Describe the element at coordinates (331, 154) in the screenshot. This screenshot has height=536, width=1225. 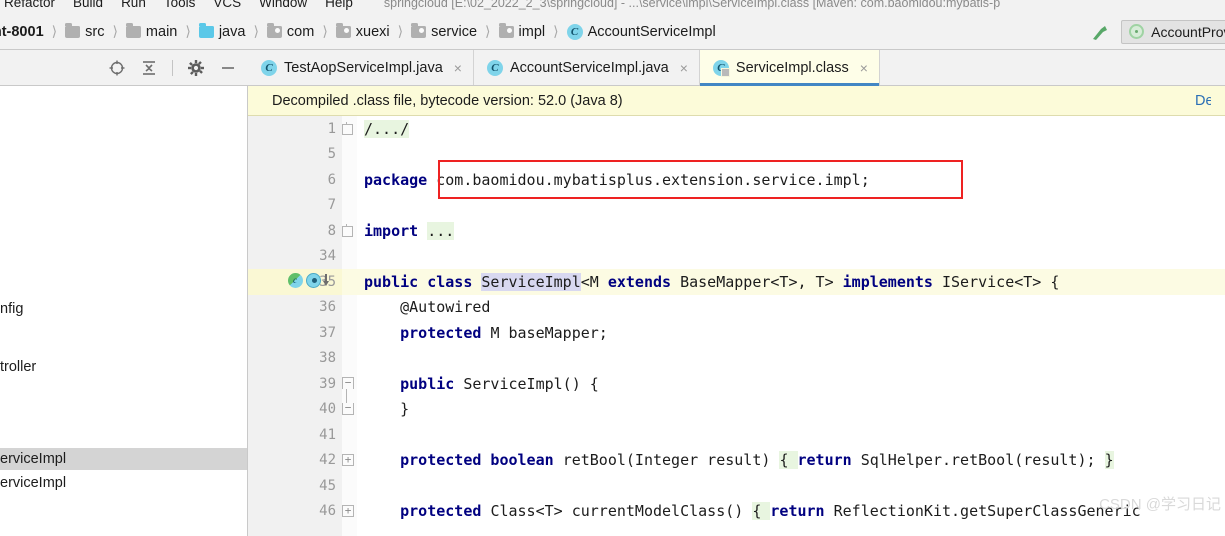
I see `line-number: 5` at that location.